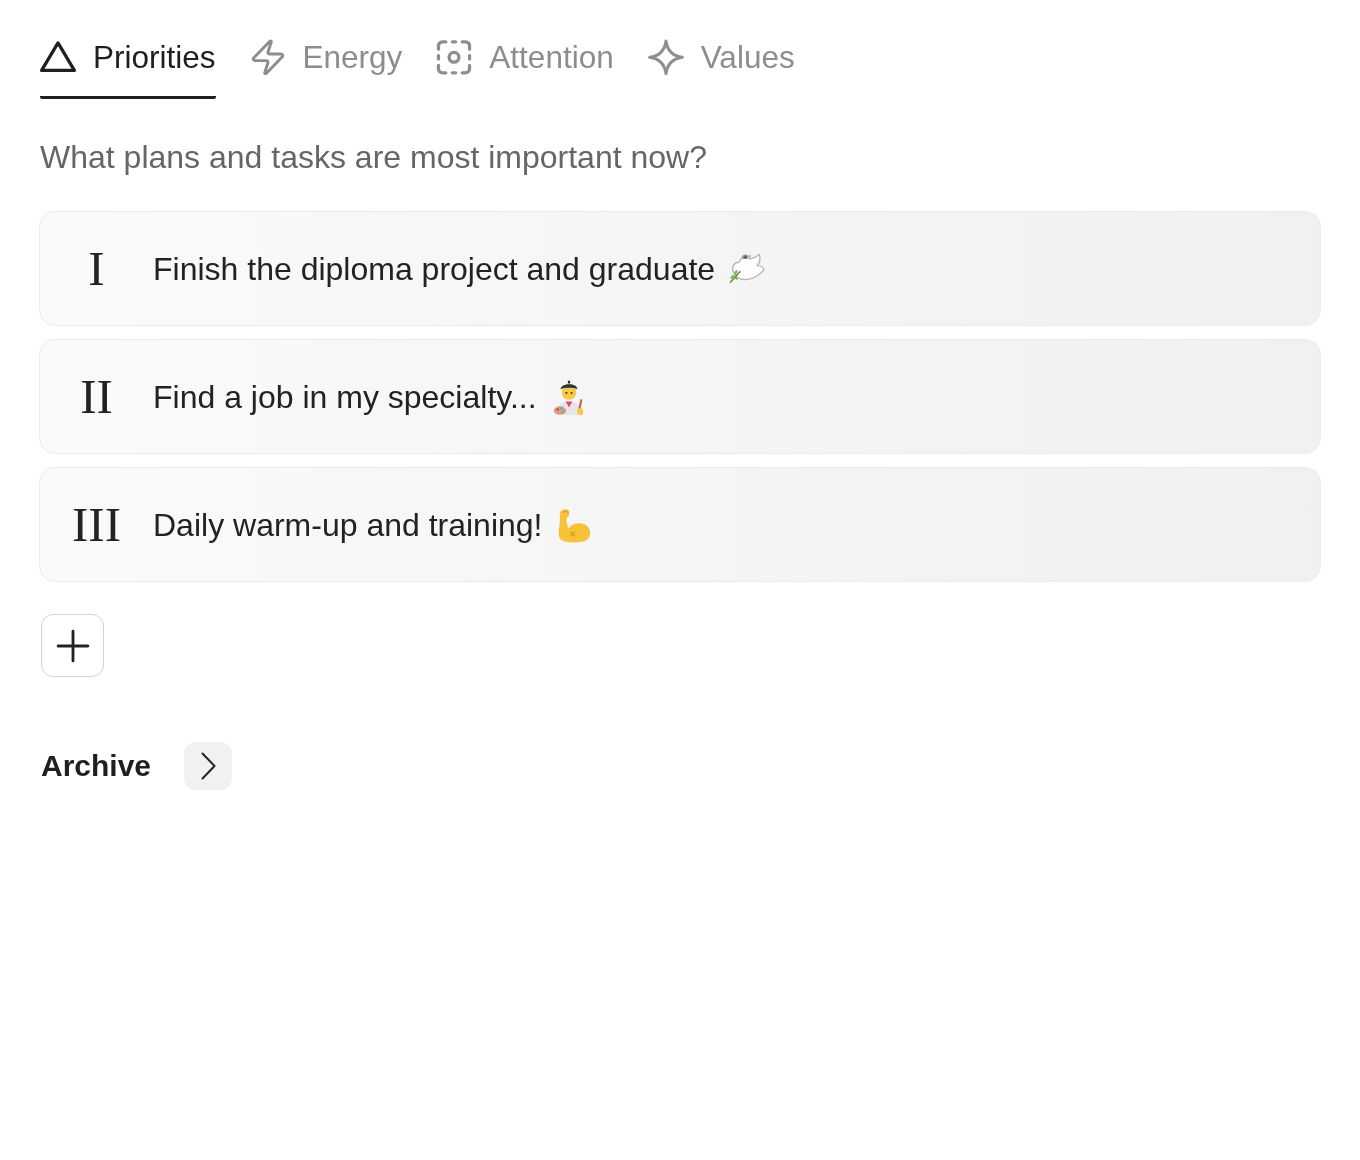 The image size is (1360, 1160). I want to click on archive-heading: Archive, so click(96, 766).